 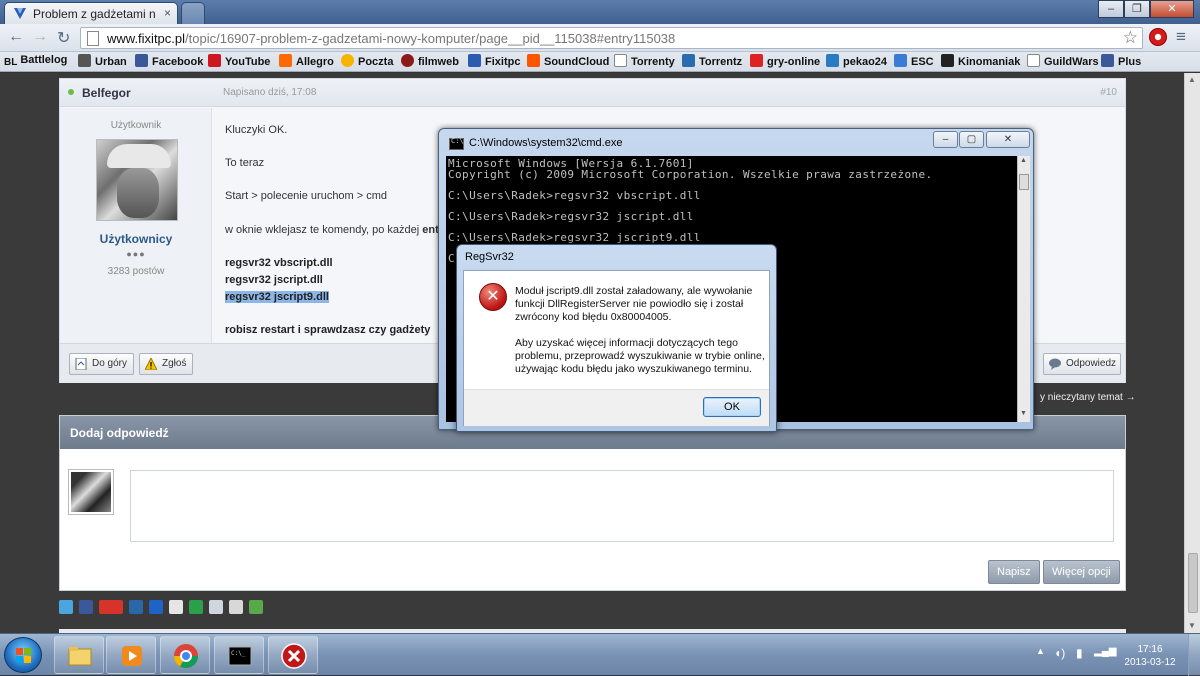 What do you see at coordinates (136, 607) in the screenshot?
I see `digg-icon` at bounding box center [136, 607].